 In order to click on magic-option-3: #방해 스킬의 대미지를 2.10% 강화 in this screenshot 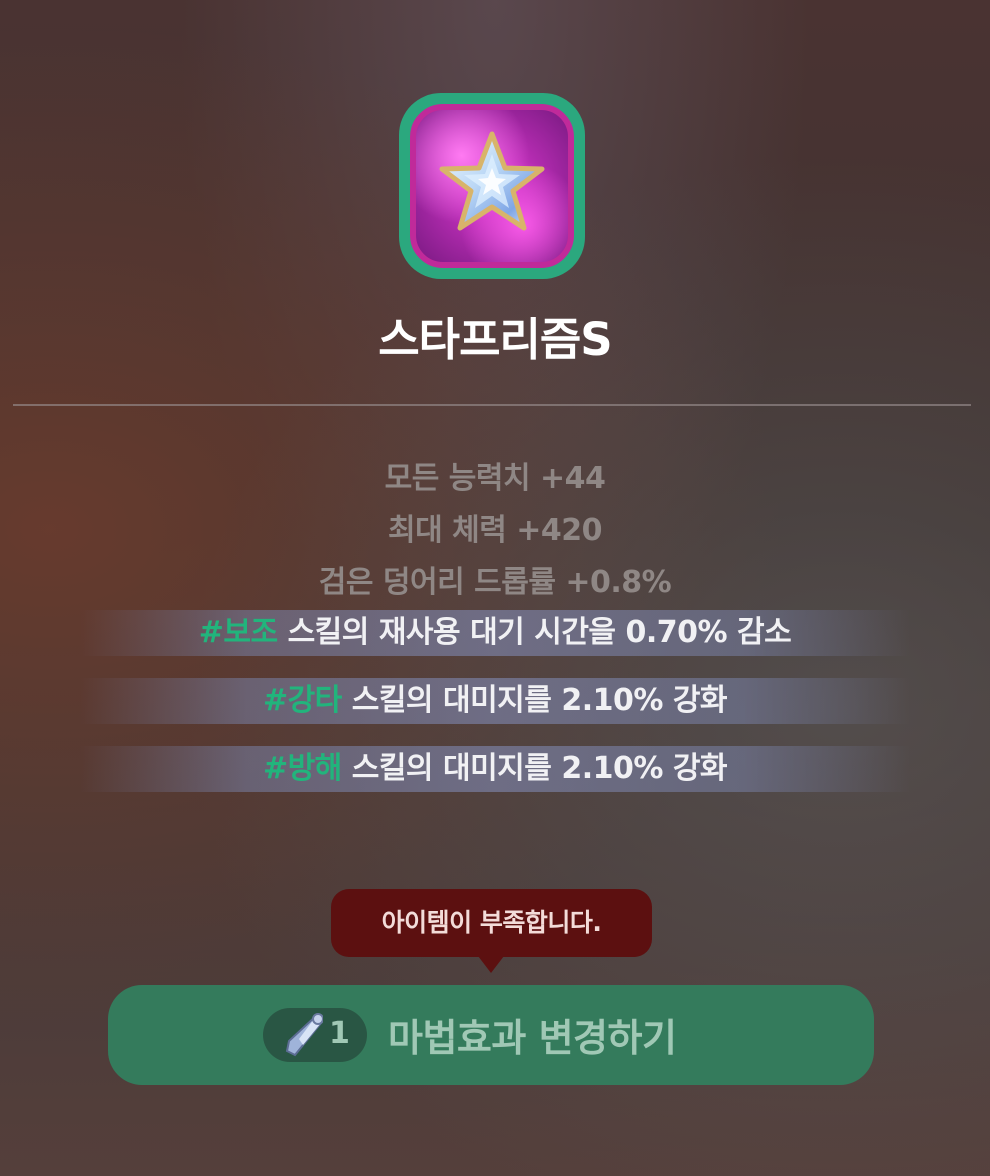, I will do `click(495, 769)`.